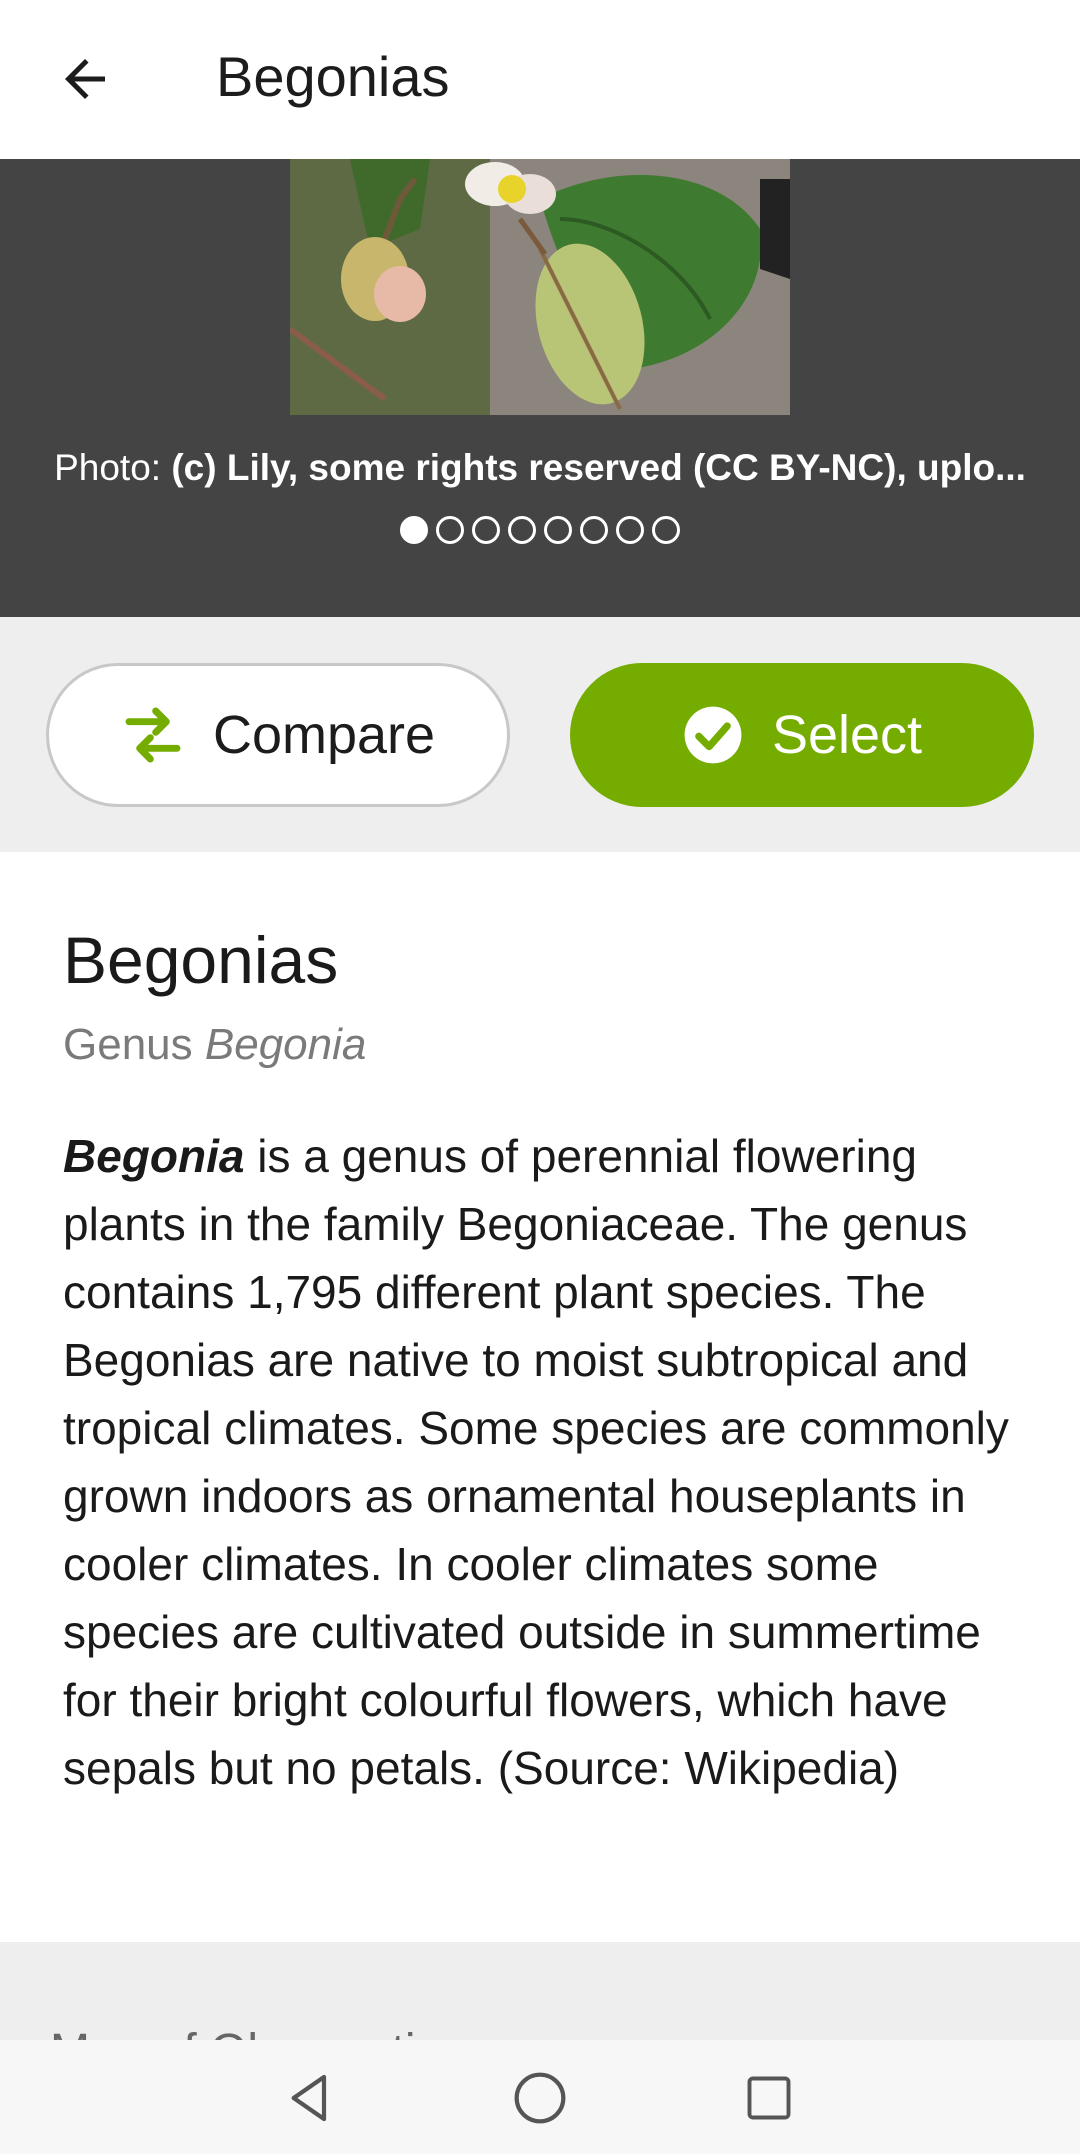 Image resolution: width=1080 pixels, height=2154 pixels. I want to click on back-arrow-icon, so click(85, 79).